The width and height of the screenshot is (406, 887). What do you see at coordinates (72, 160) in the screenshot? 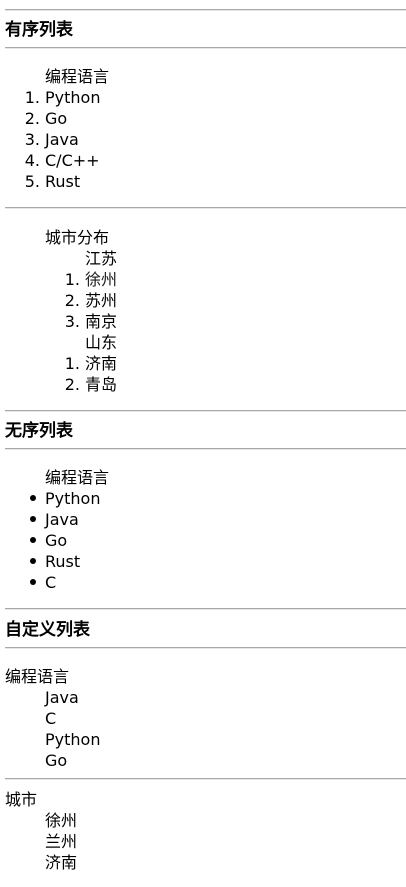
I see `list-item: C/C++` at bounding box center [72, 160].